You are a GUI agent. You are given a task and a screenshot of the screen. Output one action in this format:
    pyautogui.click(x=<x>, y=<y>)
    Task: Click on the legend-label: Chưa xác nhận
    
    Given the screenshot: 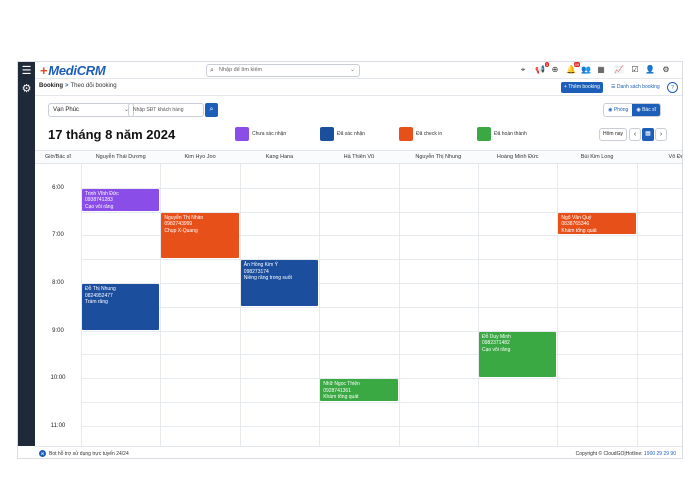 What is the action you would take?
    pyautogui.click(x=269, y=134)
    